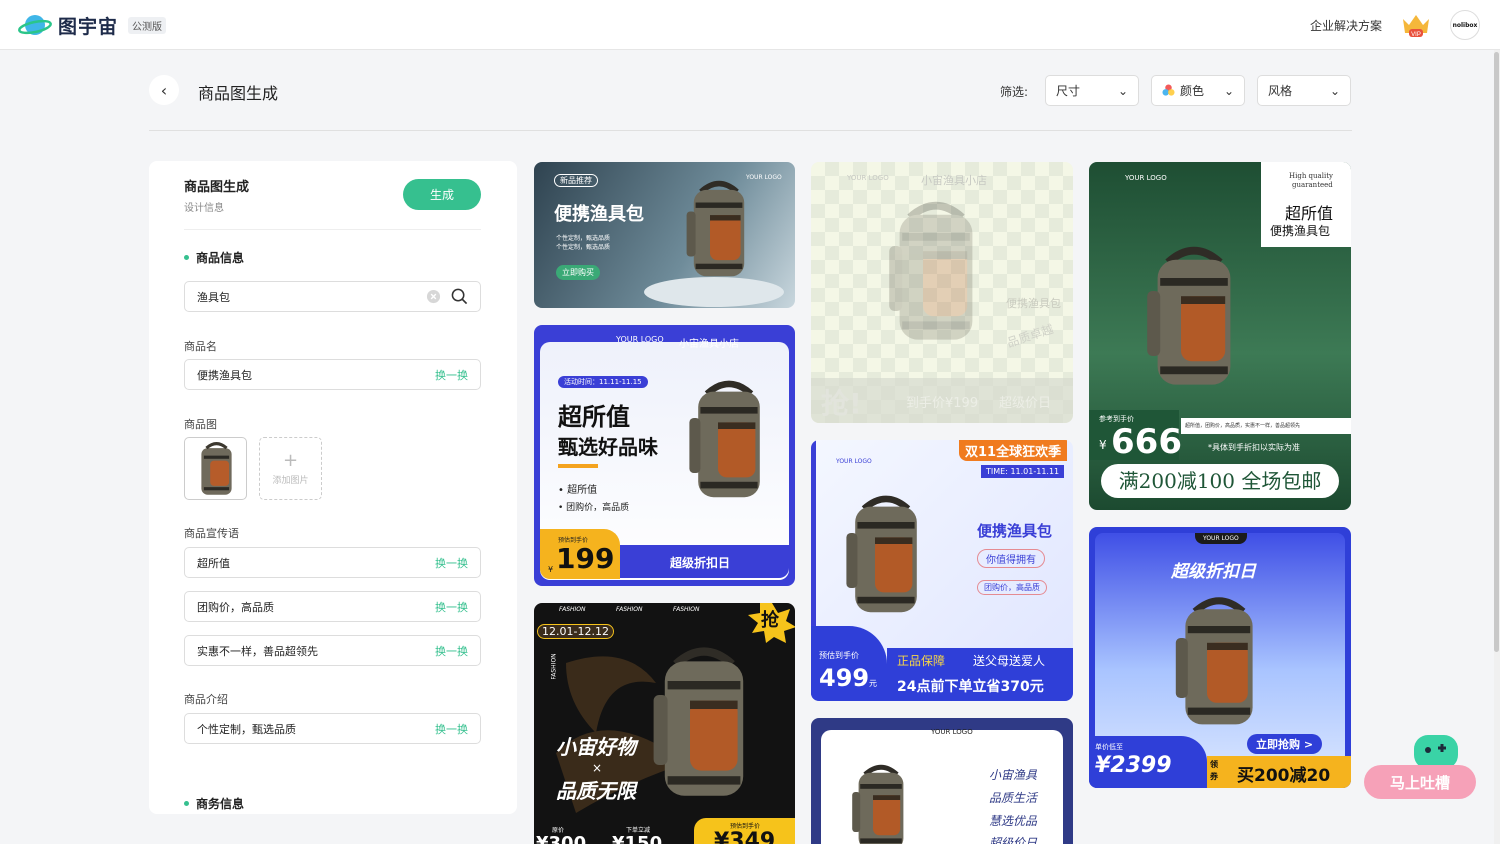  What do you see at coordinates (603, 382) in the screenshot?
I see `activity-time: 活动时间：11.11-11.15` at bounding box center [603, 382].